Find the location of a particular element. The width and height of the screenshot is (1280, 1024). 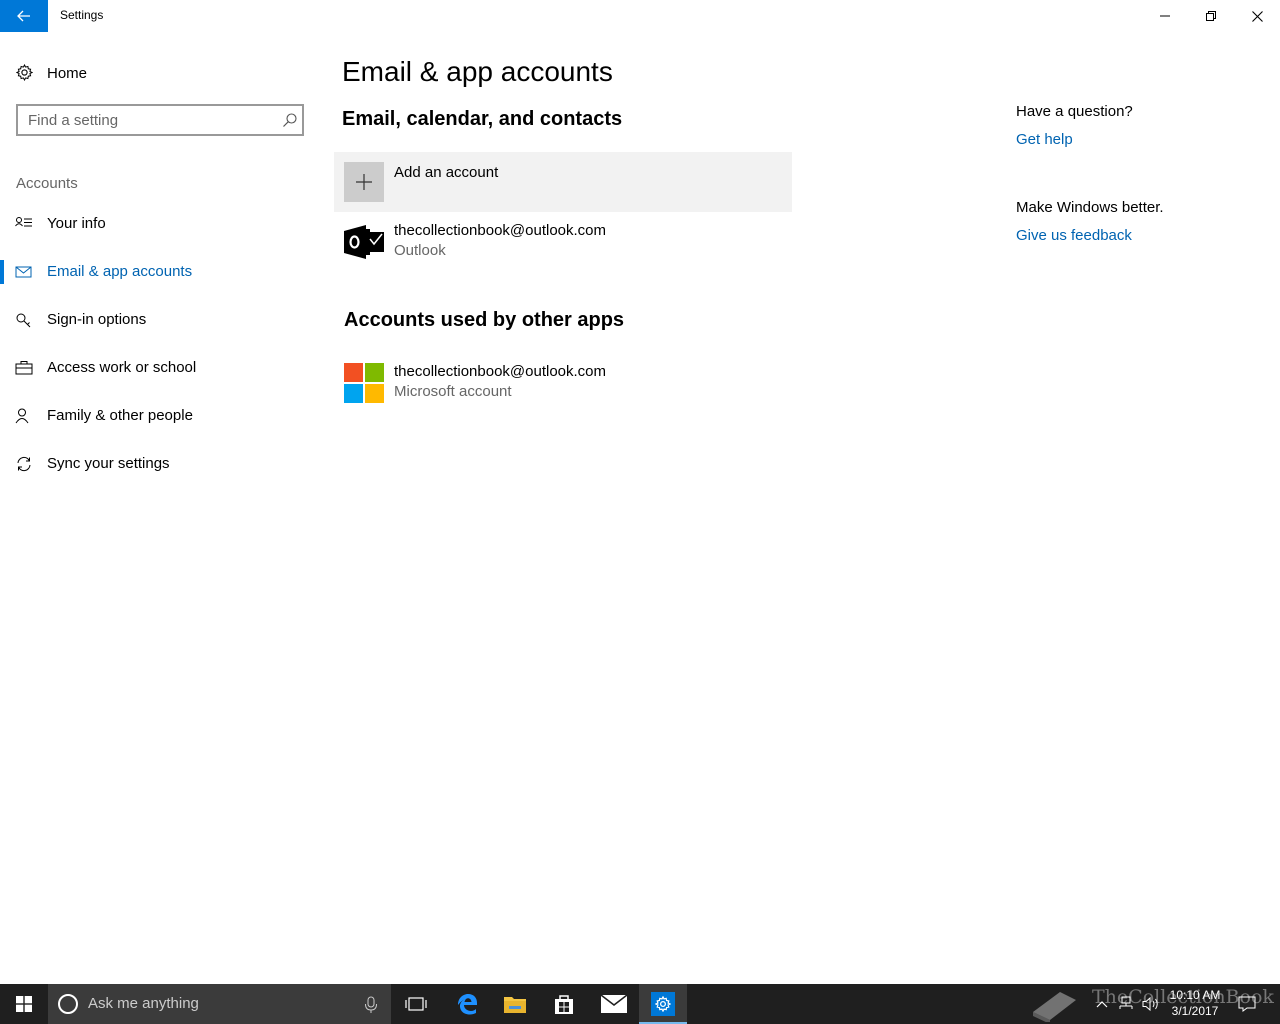

notification-icon is located at coordinates (1247, 1004).